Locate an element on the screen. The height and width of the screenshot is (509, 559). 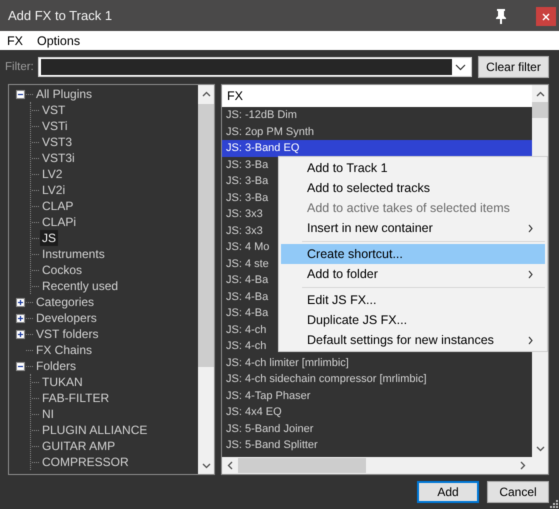
tree-item: GUITAR AMP is located at coordinates (79, 446).